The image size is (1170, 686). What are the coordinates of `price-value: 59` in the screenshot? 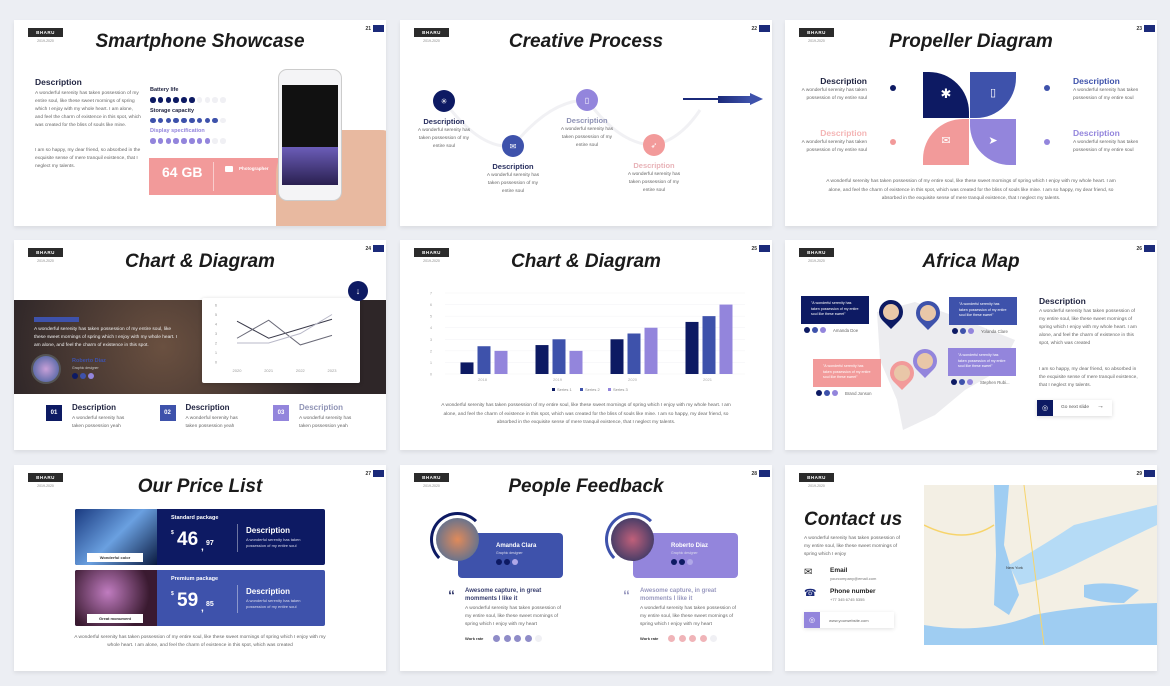 It's located at (188, 600).